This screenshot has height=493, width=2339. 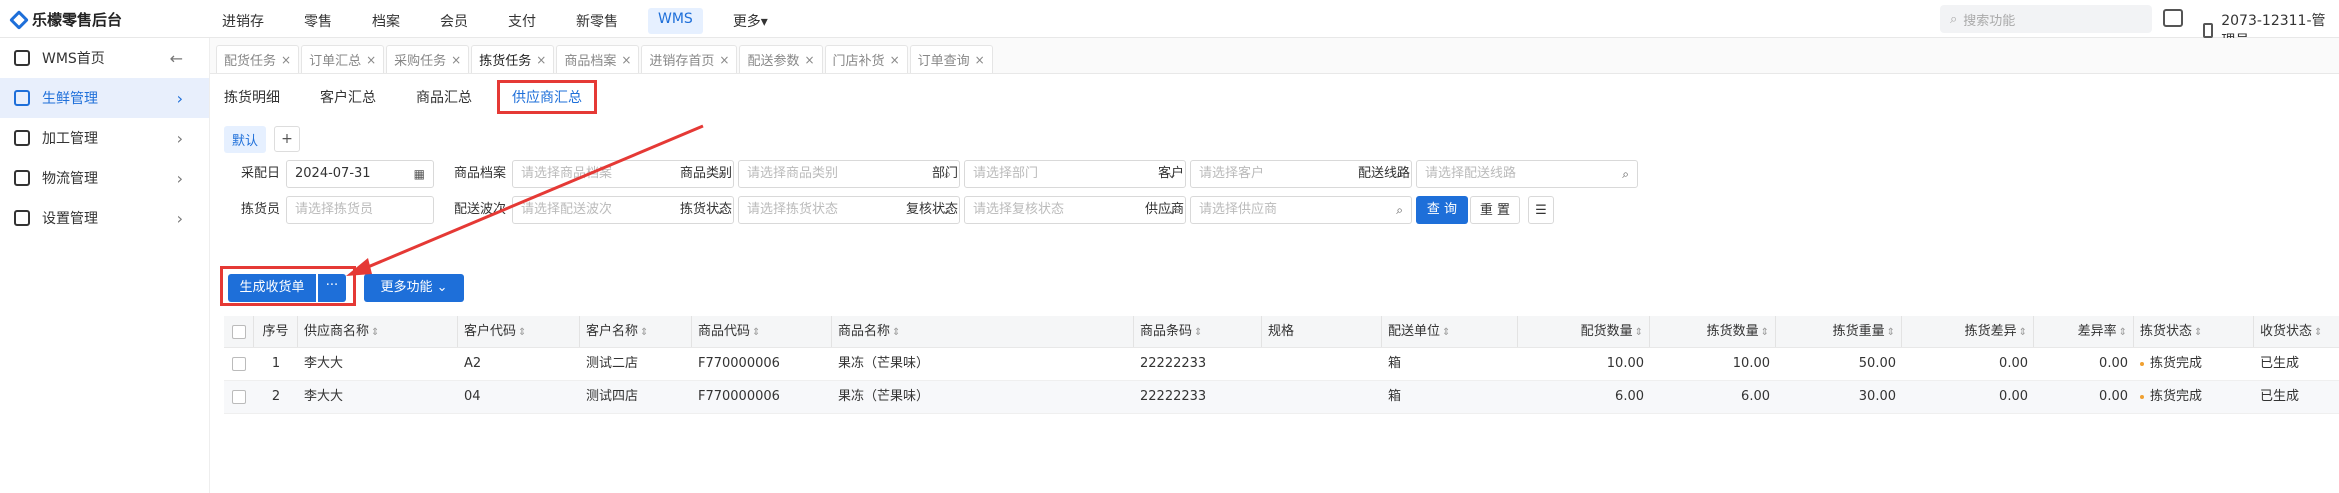 What do you see at coordinates (1442, 210) in the screenshot?
I see `query-button: 查 询` at bounding box center [1442, 210].